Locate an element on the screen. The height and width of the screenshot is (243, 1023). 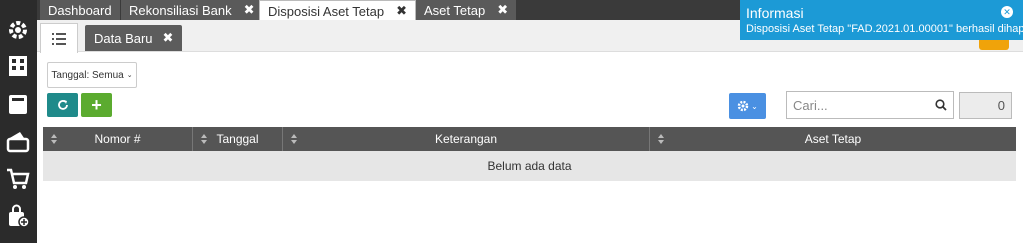
tab-aset-tetap: Aset Tetap ✖ is located at coordinates (467, 10).